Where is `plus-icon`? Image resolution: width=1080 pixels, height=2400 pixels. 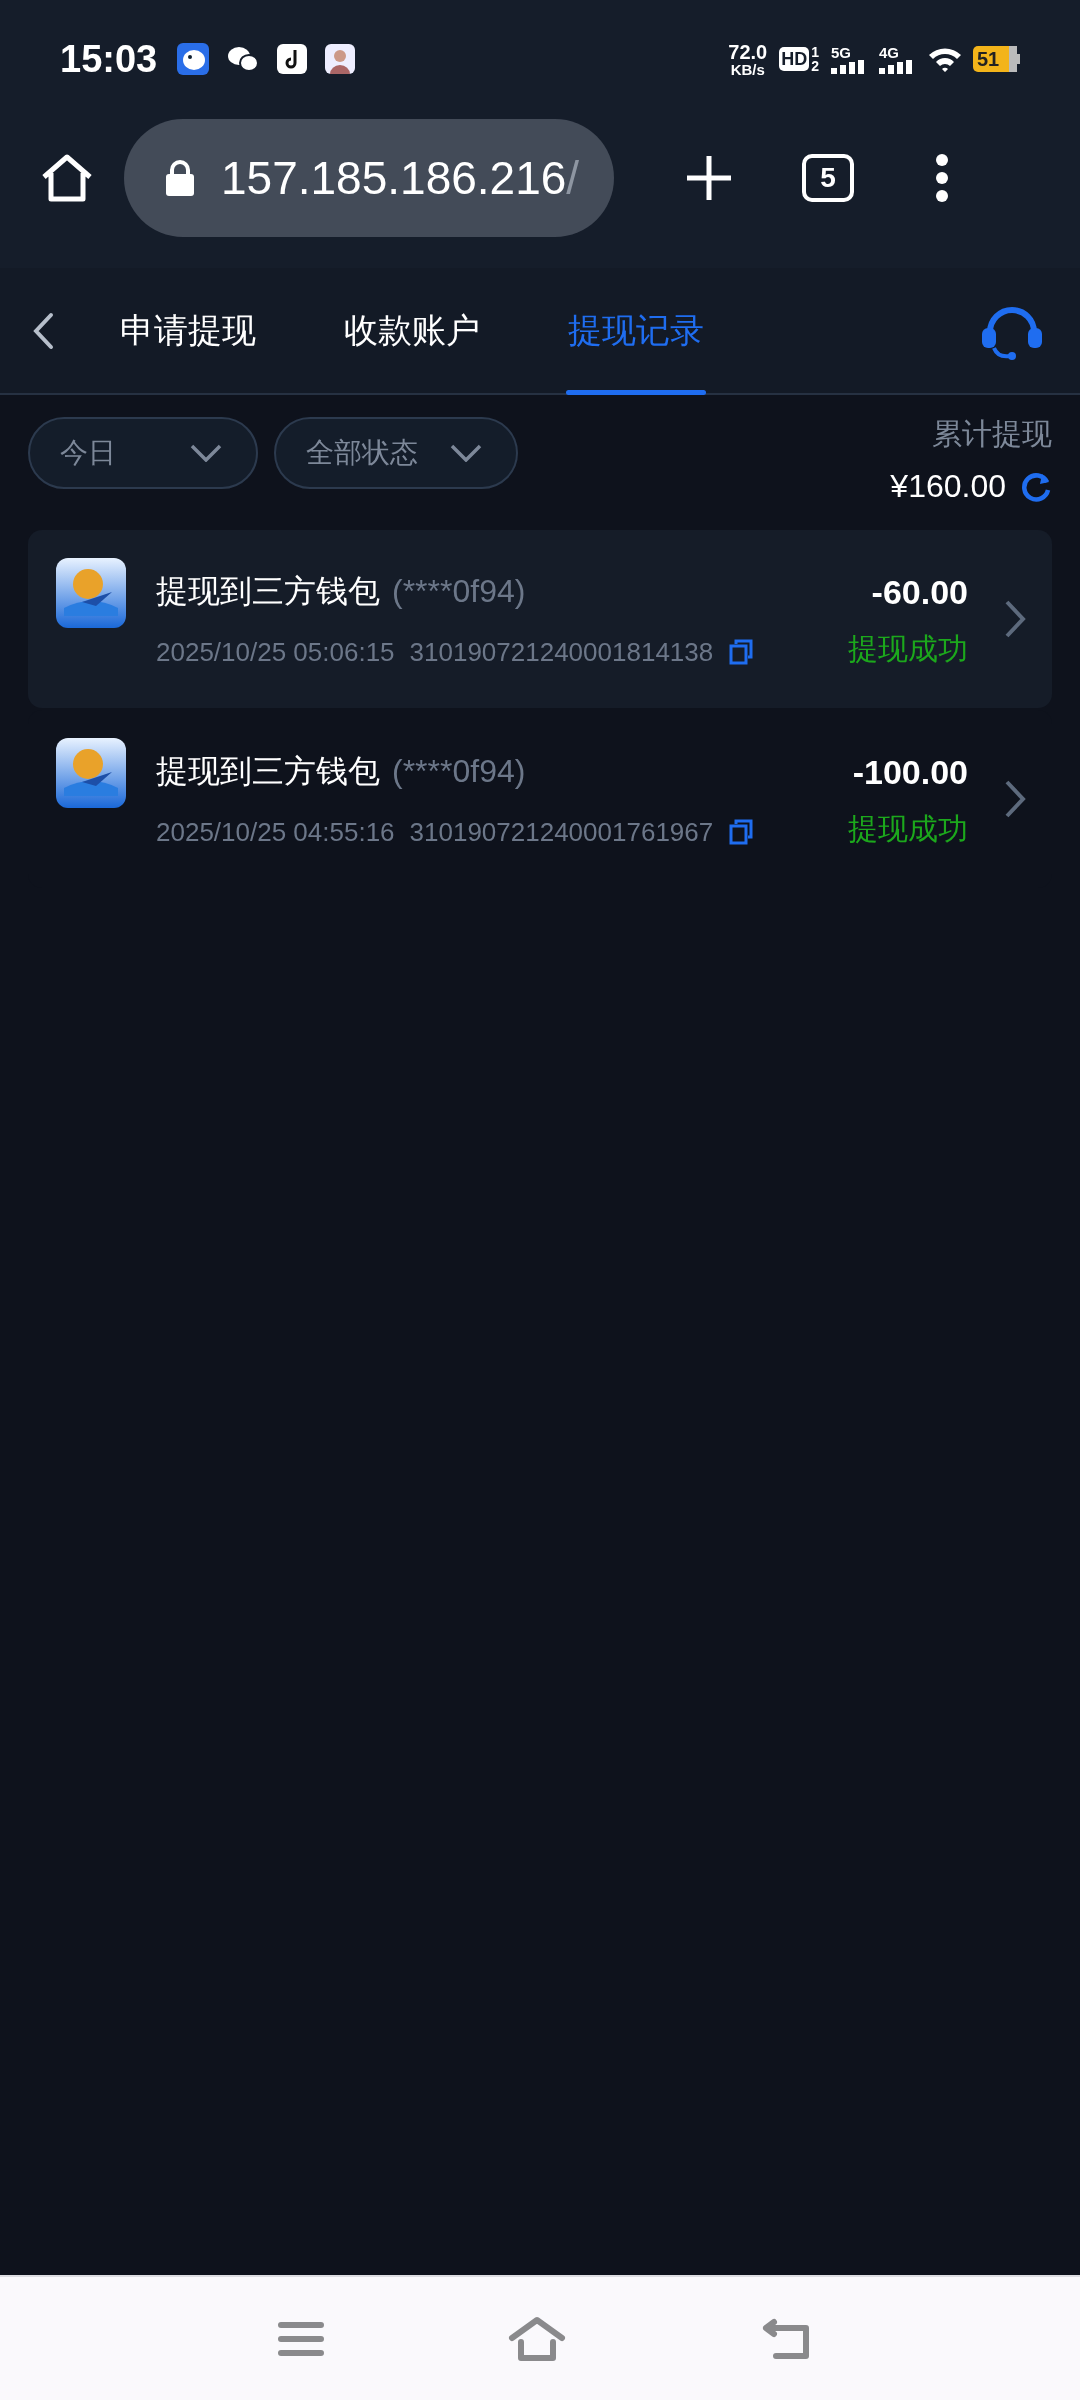
plus-icon is located at coordinates (709, 178).